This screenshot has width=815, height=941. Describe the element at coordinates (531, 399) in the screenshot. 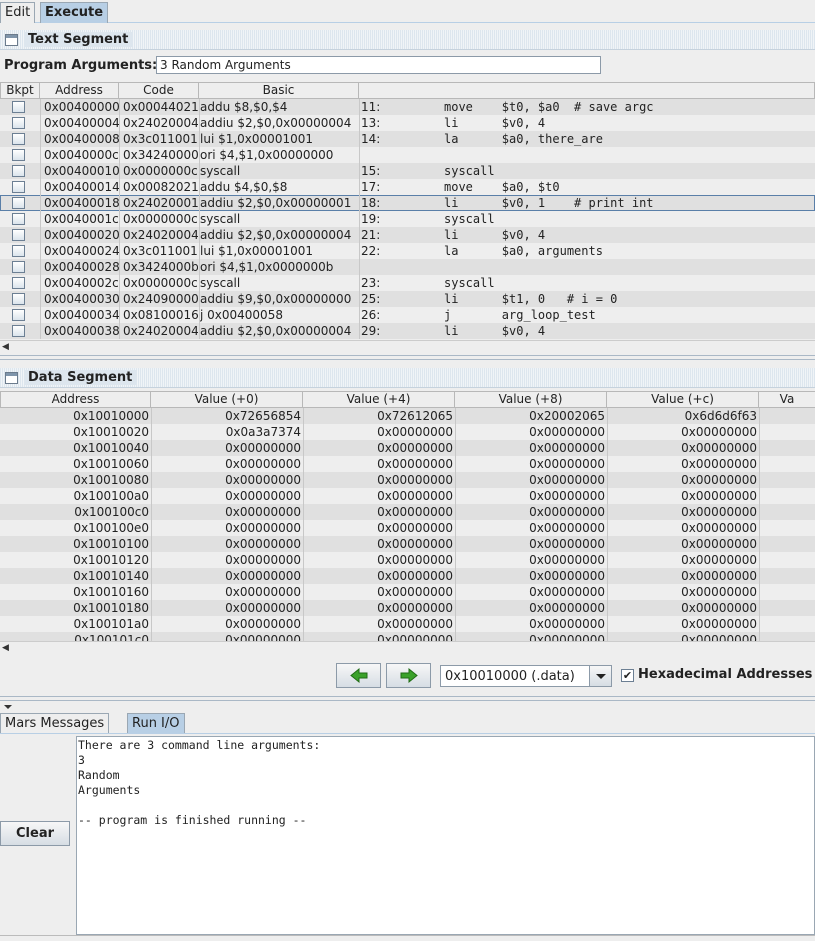

I see `col-header-value-8: Value (+8)` at that location.